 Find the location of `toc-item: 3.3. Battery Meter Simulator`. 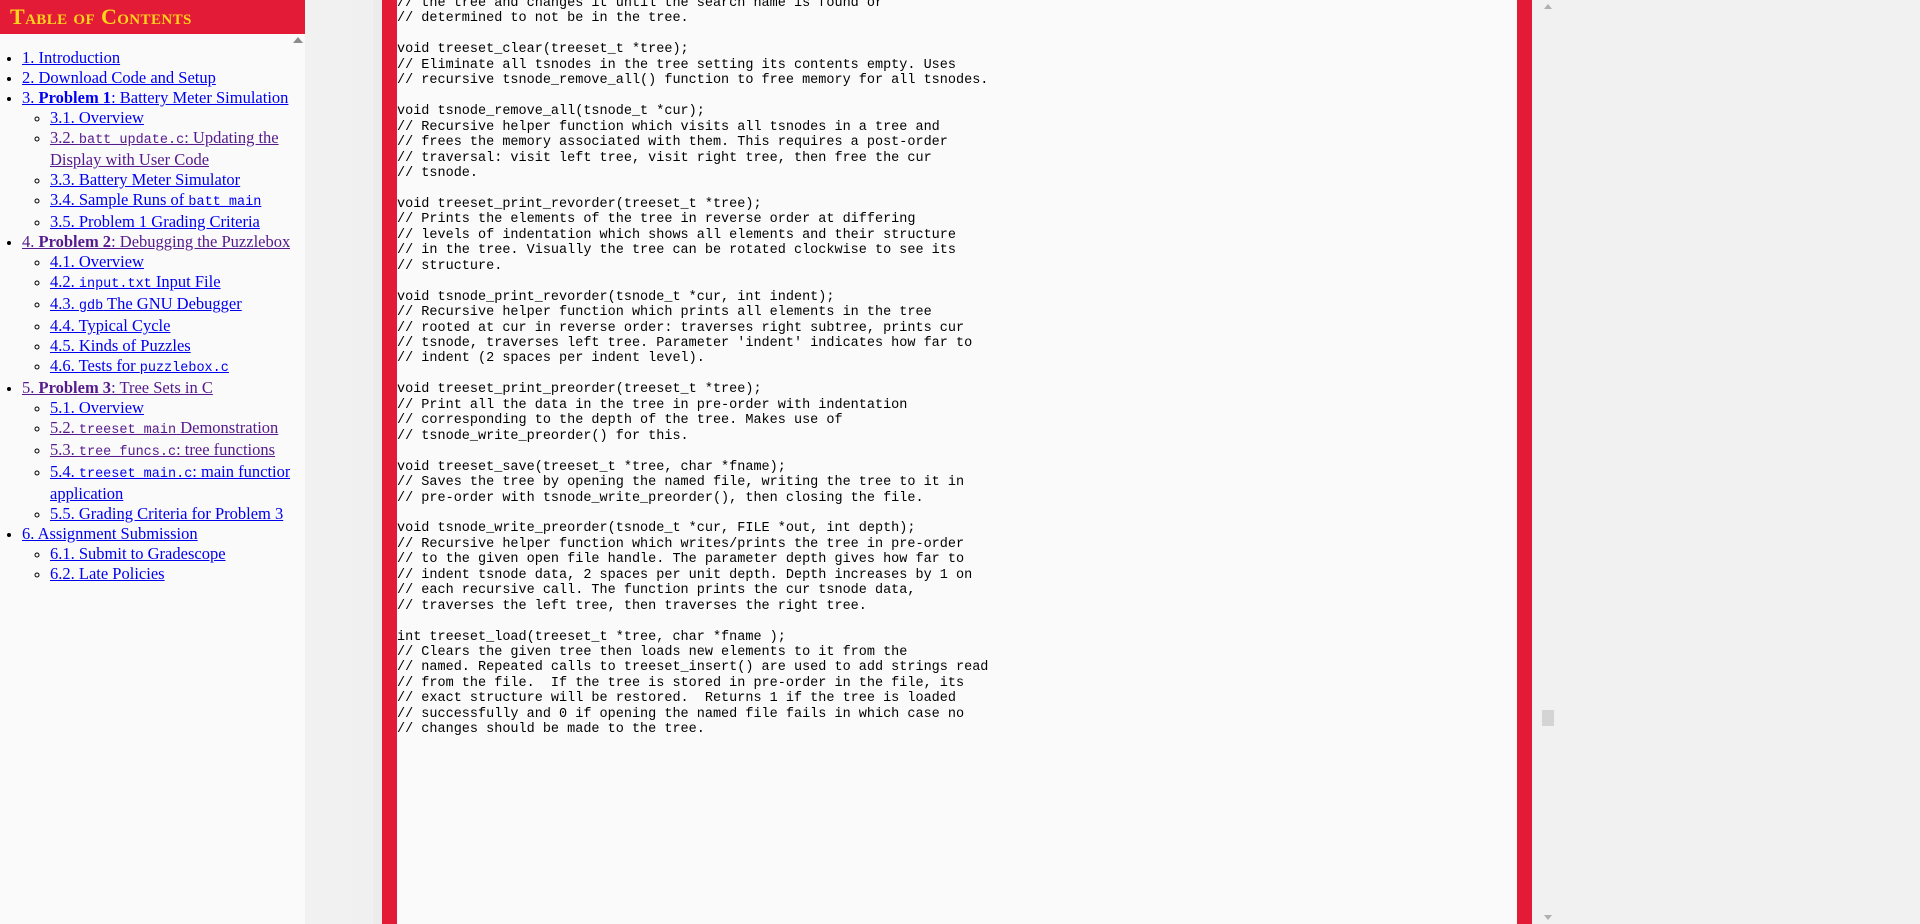

toc-item: 3.3. Battery Meter Simulator is located at coordinates (177, 180).